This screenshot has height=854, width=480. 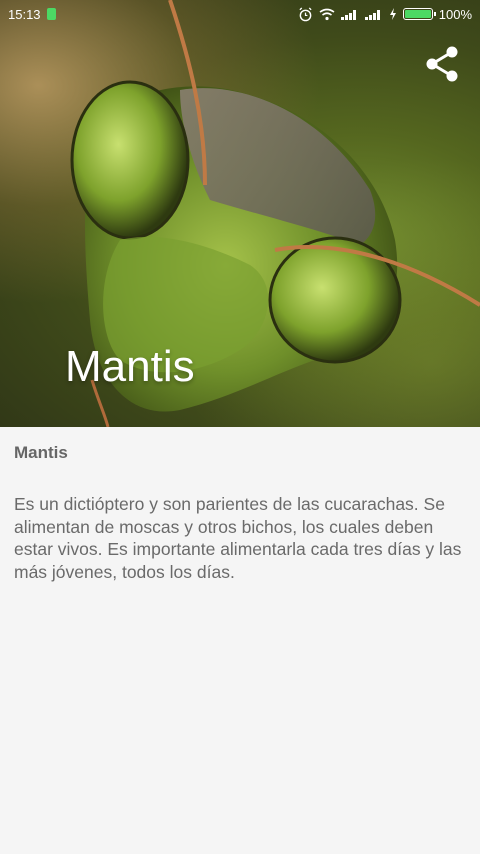 I want to click on share-icon, so click(x=442, y=64).